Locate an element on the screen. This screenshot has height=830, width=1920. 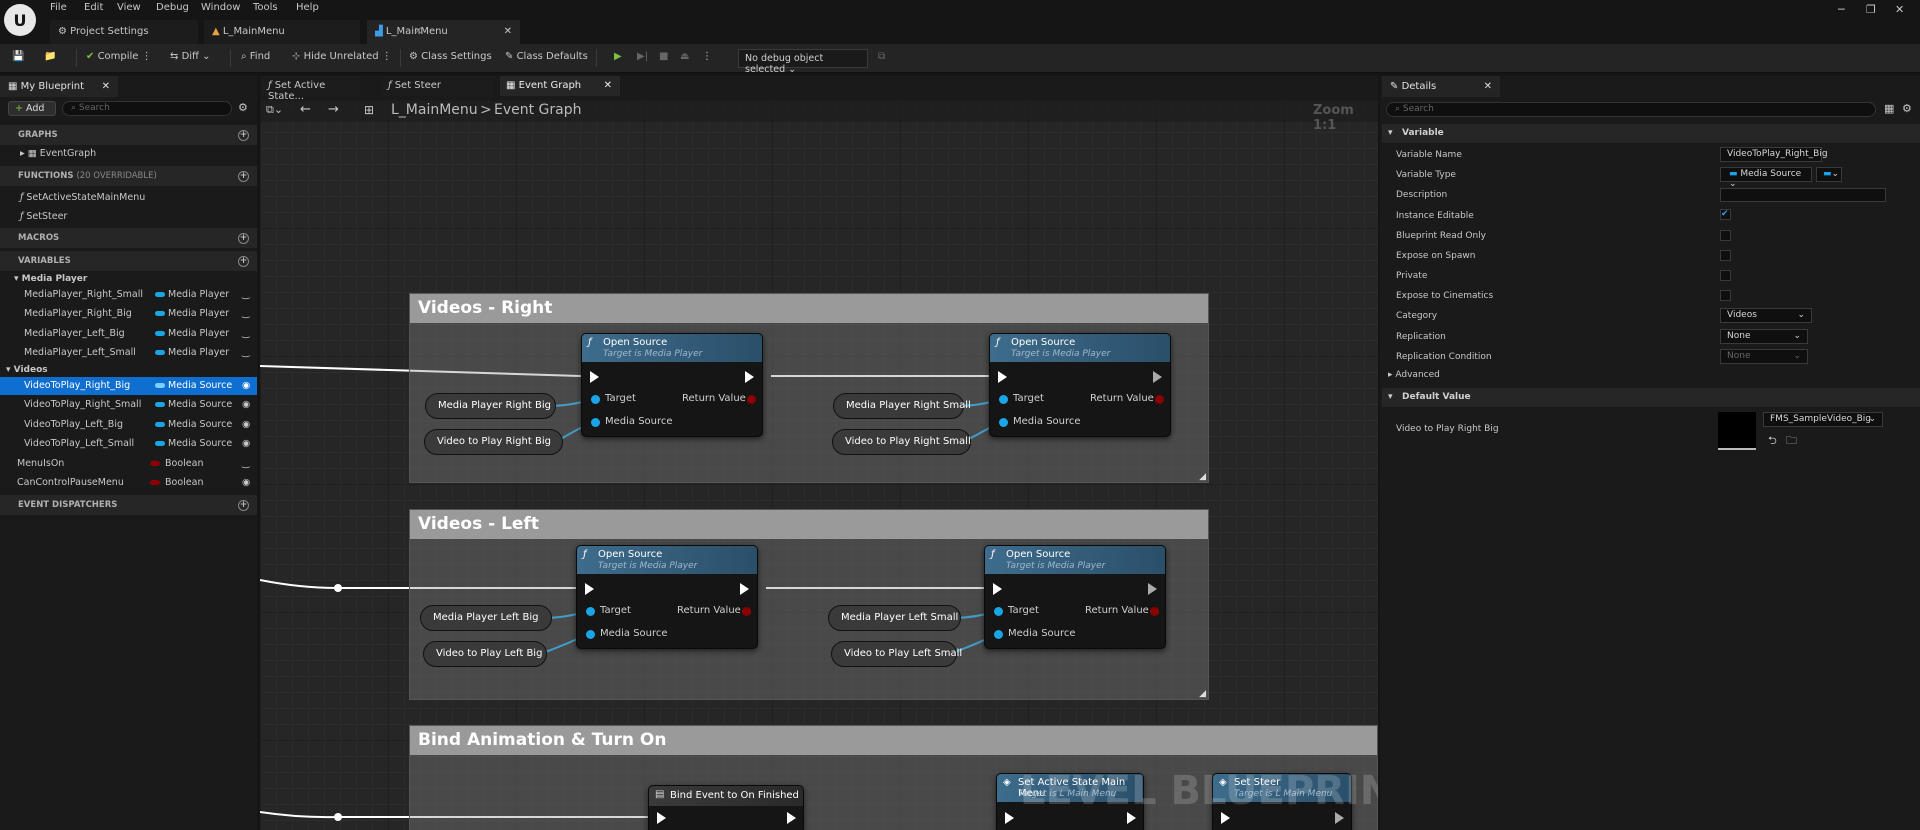
description-input is located at coordinates (1803, 195).